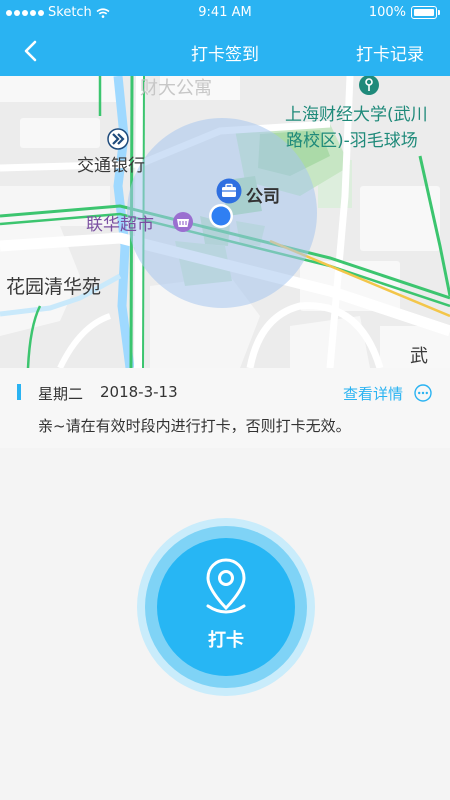  What do you see at coordinates (183, 222) in the screenshot?
I see `shop-icon` at bounding box center [183, 222].